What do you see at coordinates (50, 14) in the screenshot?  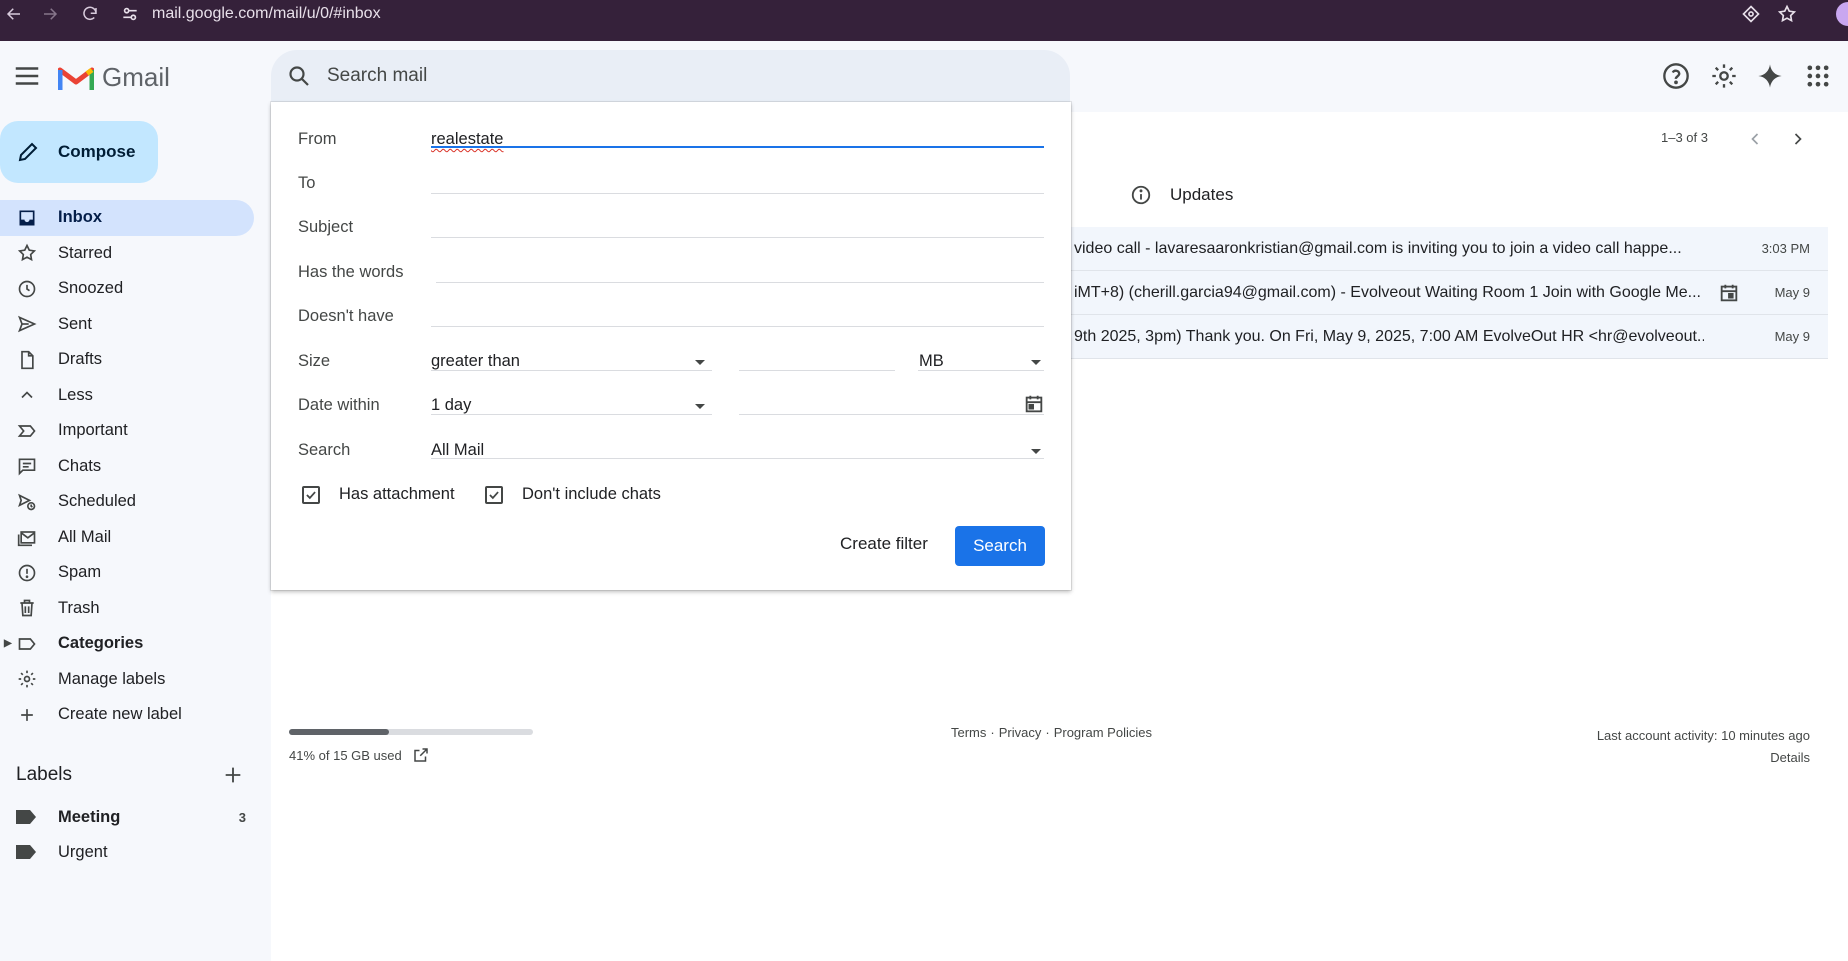 I see `forward-icon` at bounding box center [50, 14].